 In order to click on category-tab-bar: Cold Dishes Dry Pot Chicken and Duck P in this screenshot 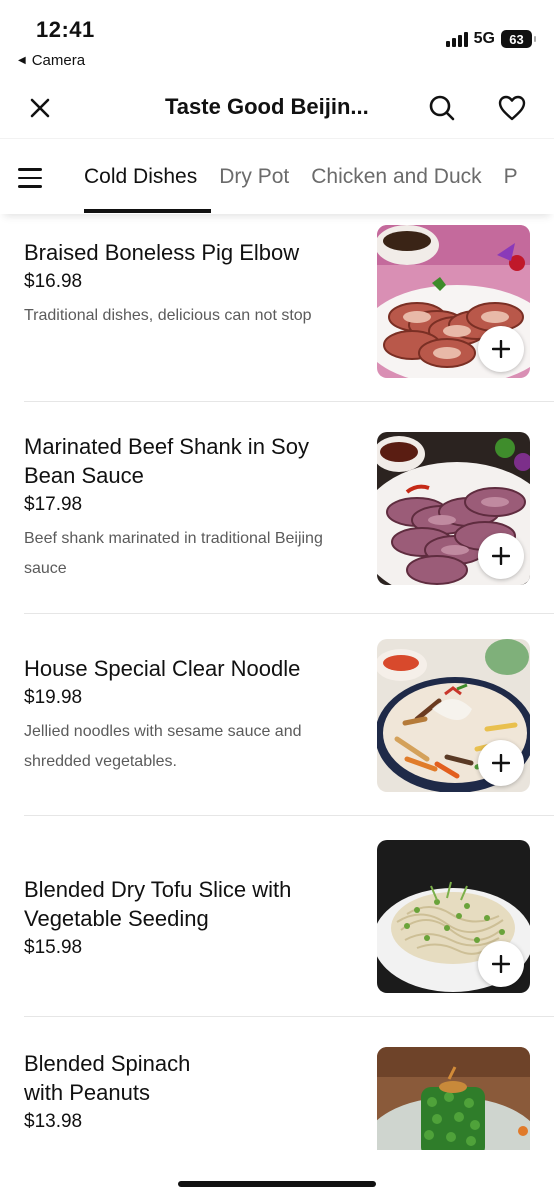, I will do `click(277, 176)`.